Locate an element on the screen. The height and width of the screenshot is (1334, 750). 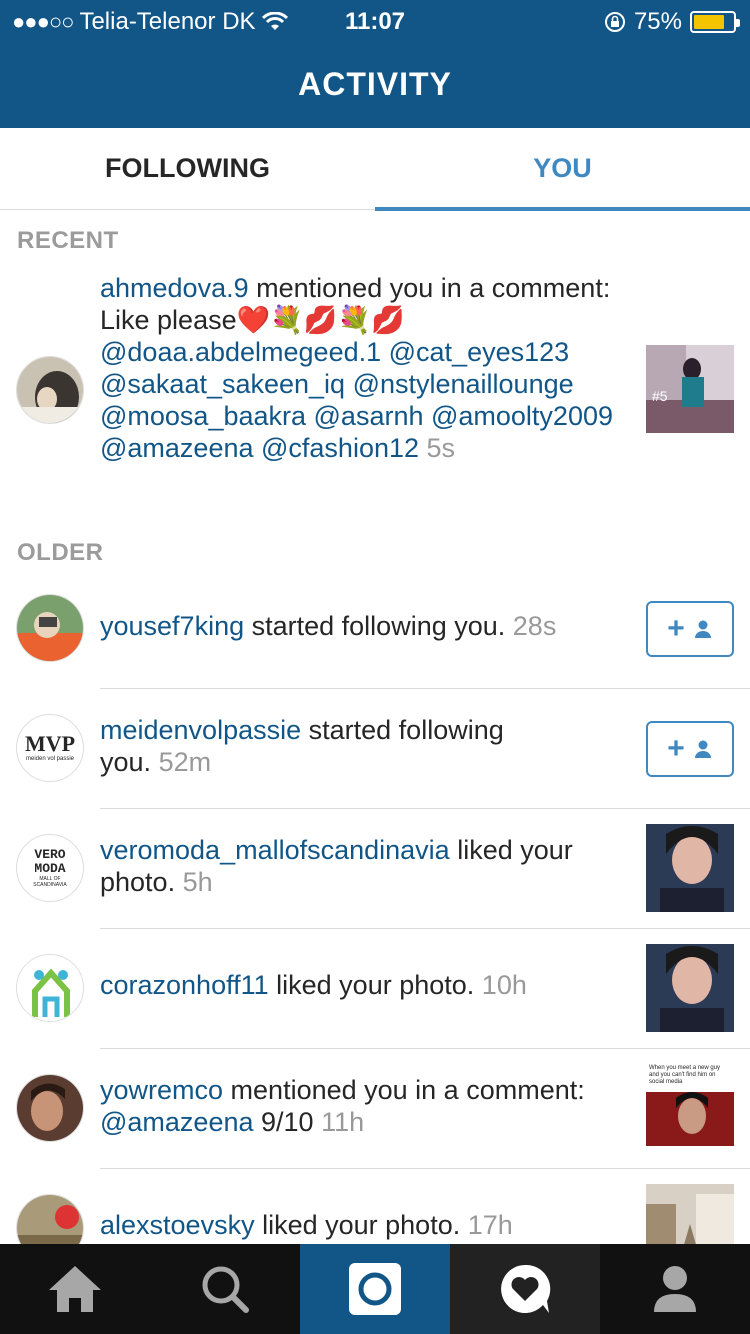
timestamp: 10h is located at coordinates (504, 985).